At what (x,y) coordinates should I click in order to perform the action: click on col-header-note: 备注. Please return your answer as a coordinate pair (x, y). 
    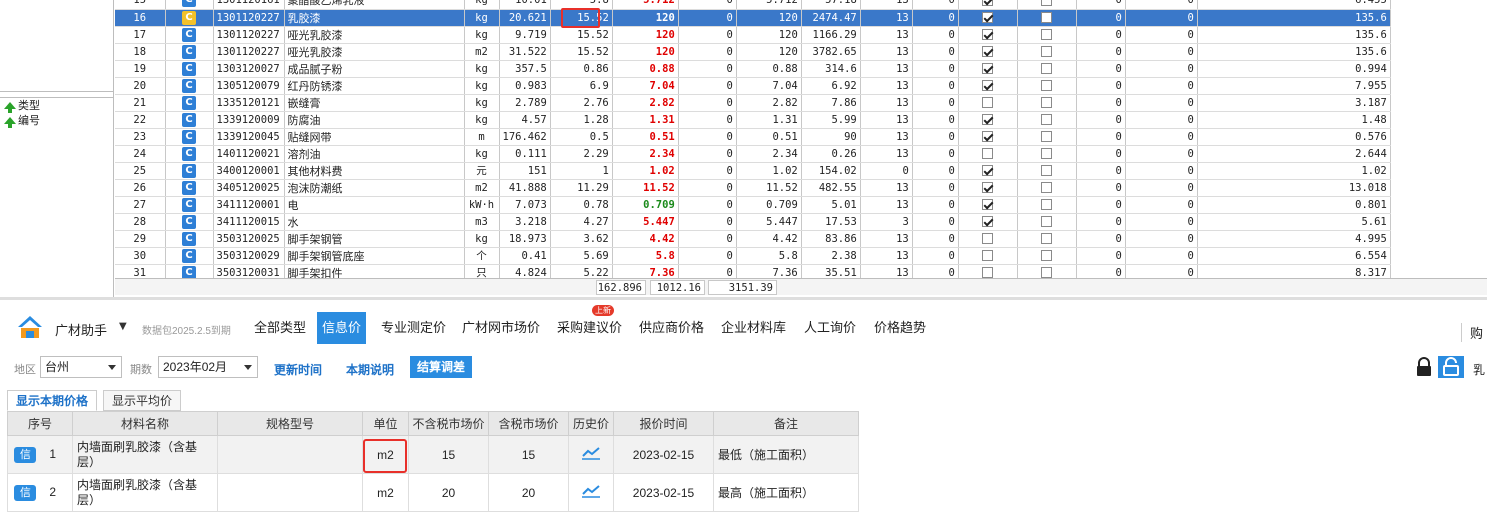
    Looking at the image, I should click on (786, 423).